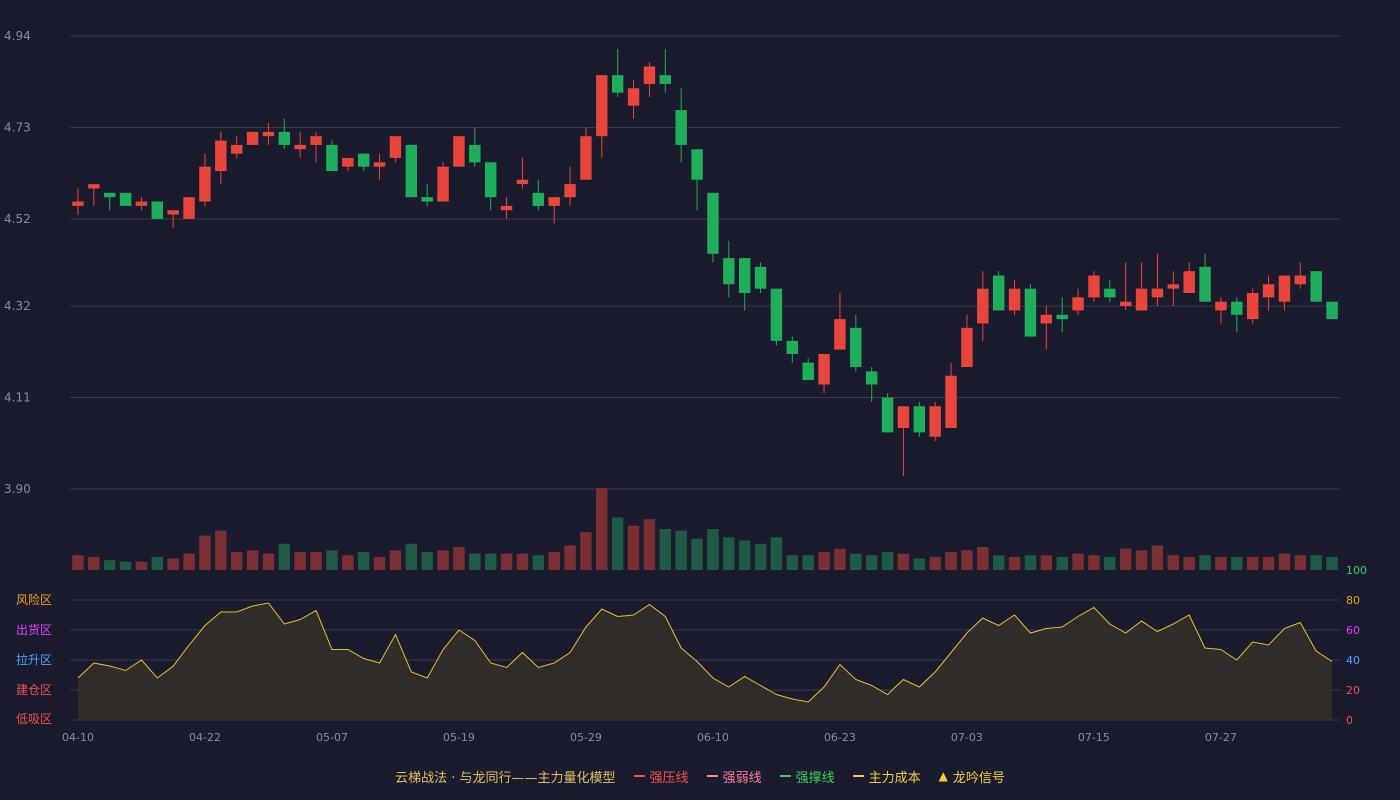 This screenshot has width=1400, height=800. I want to click on date-tick-label: 06-23, so click(840, 737).